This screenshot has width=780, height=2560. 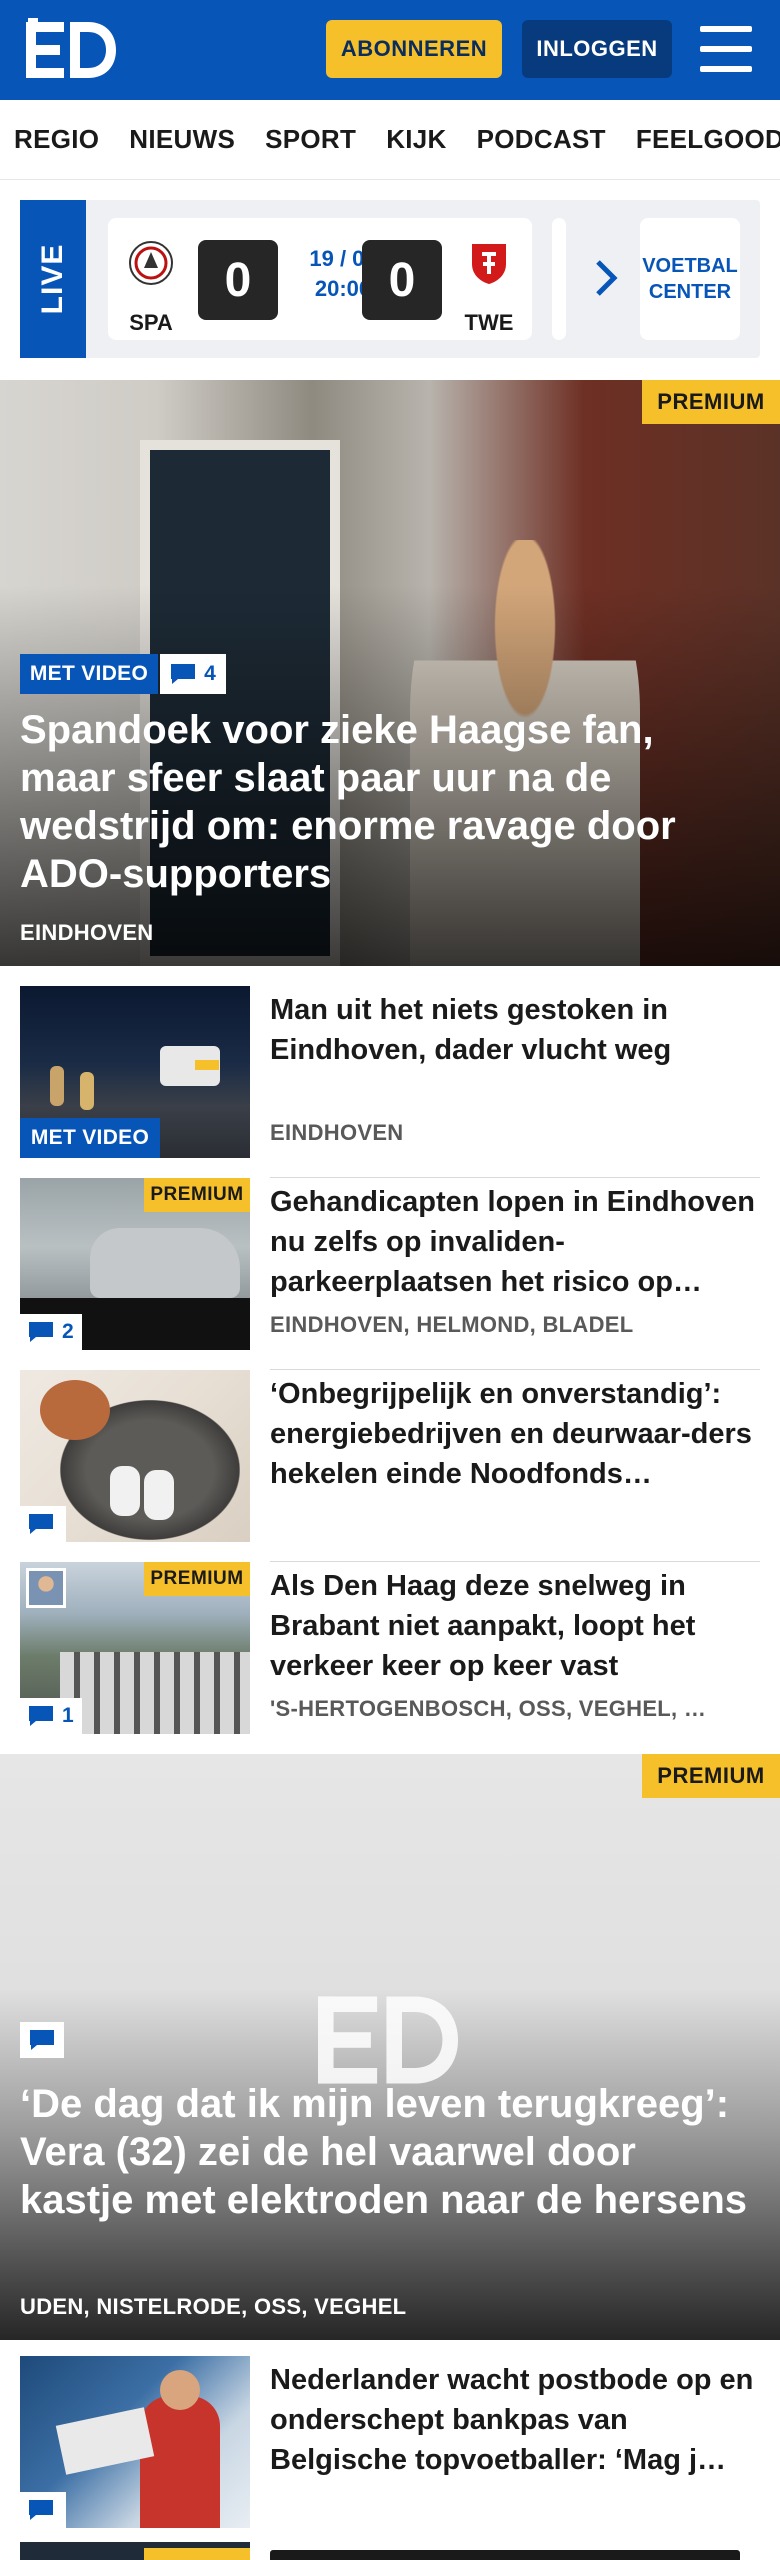 What do you see at coordinates (71, 50) in the screenshot?
I see `ed-logo` at bounding box center [71, 50].